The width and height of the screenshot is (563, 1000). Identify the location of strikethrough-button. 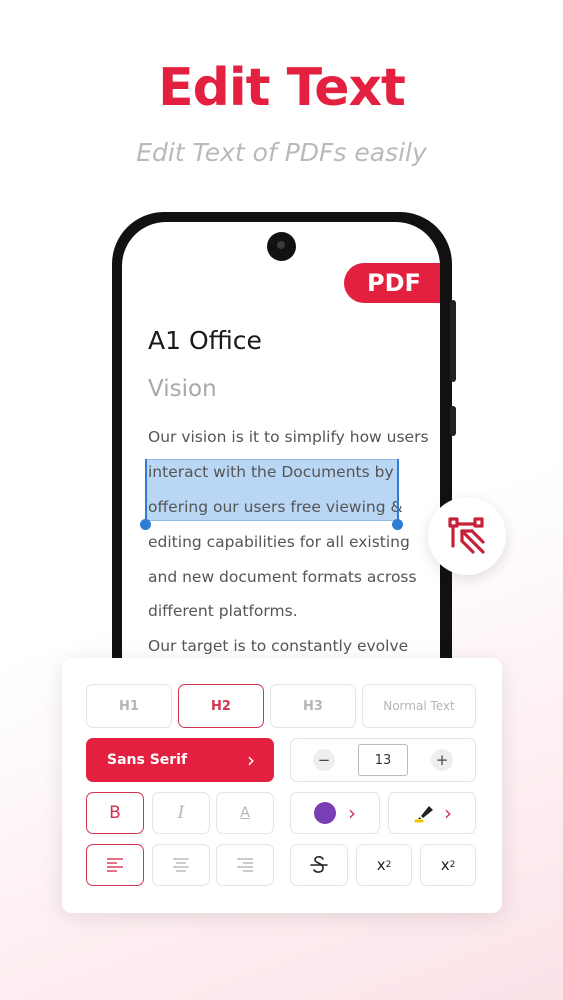
(319, 865).